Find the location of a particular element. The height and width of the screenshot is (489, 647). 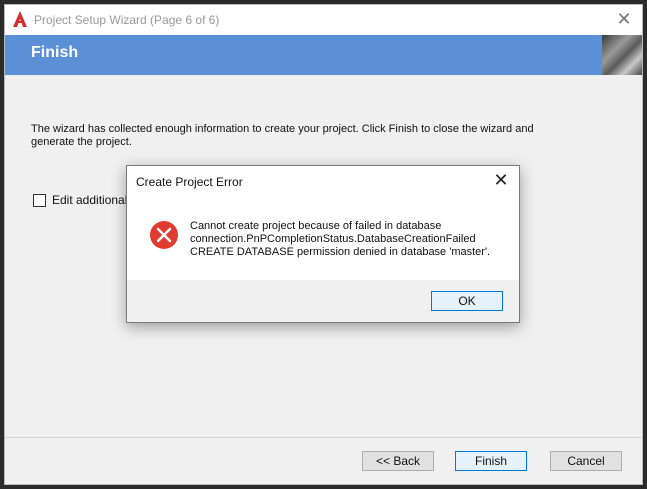

dialog-footer: OK is located at coordinates (323, 301).